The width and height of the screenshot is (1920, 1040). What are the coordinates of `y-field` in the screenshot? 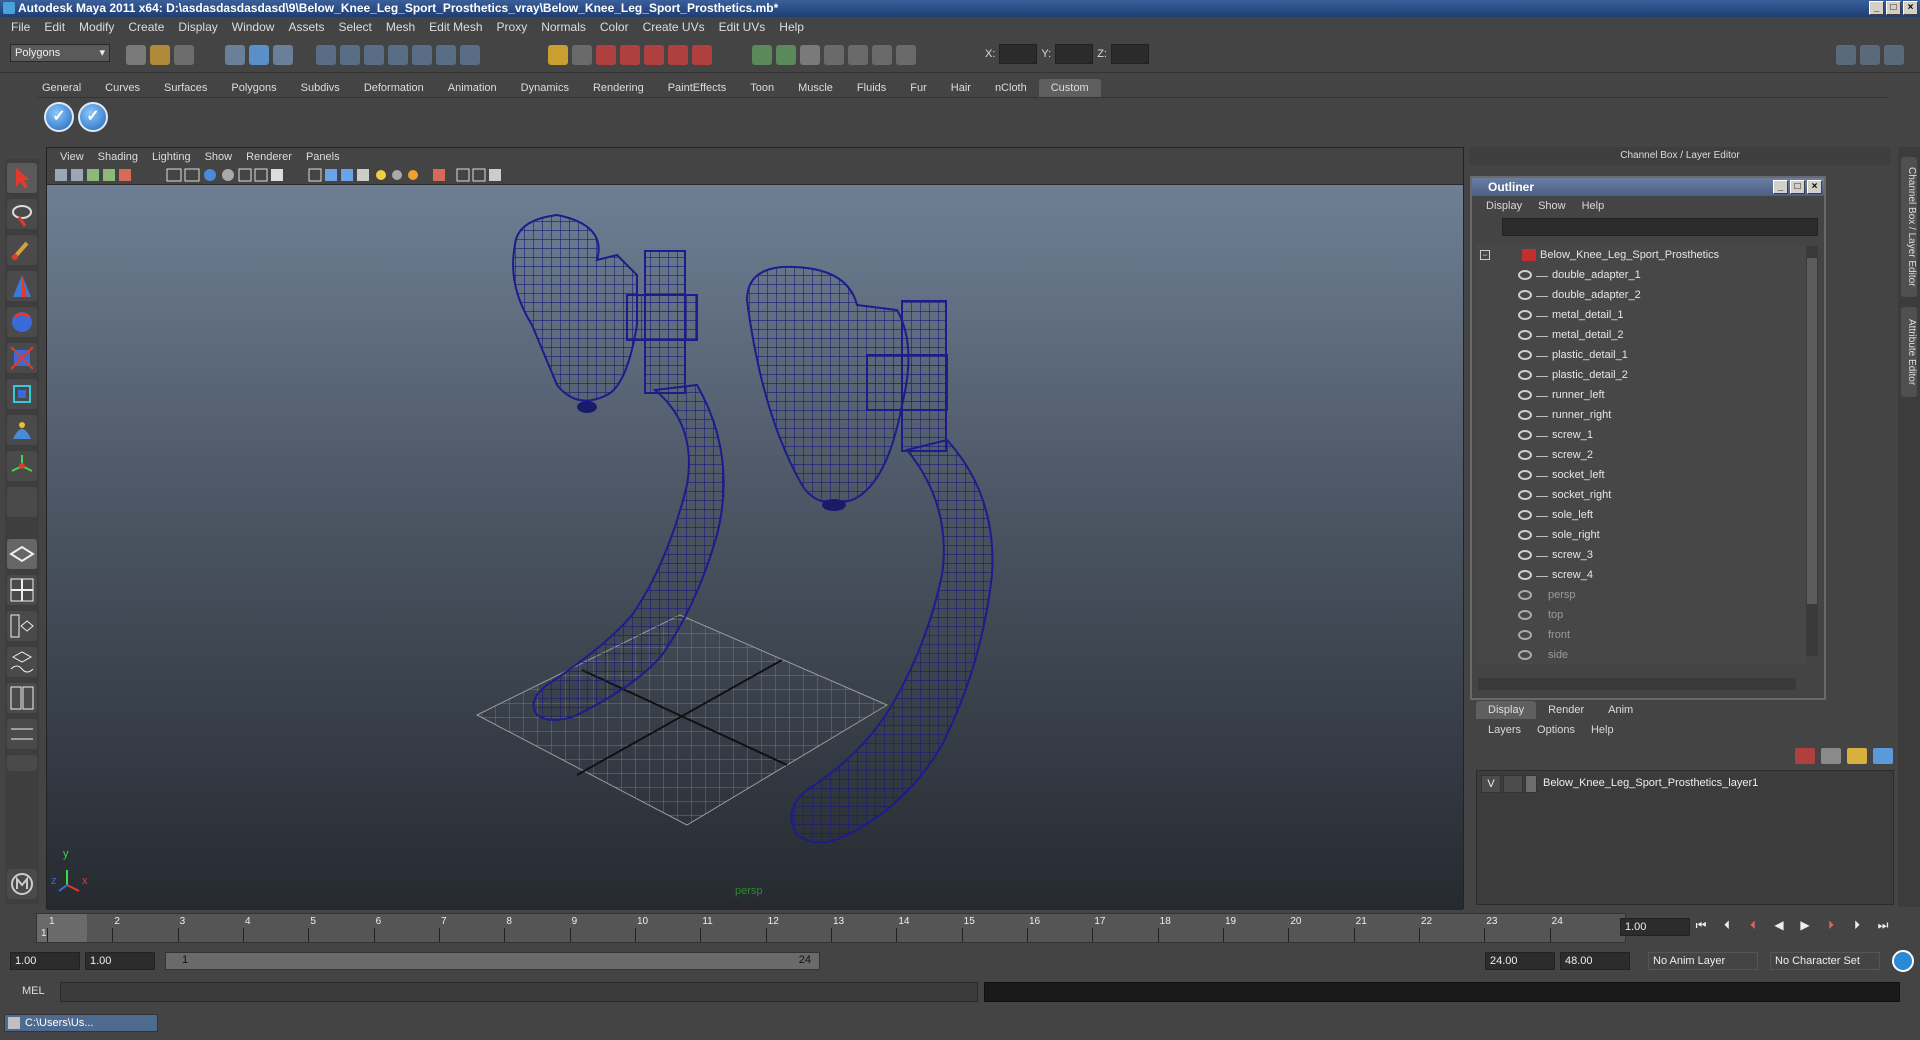 It's located at (1074, 54).